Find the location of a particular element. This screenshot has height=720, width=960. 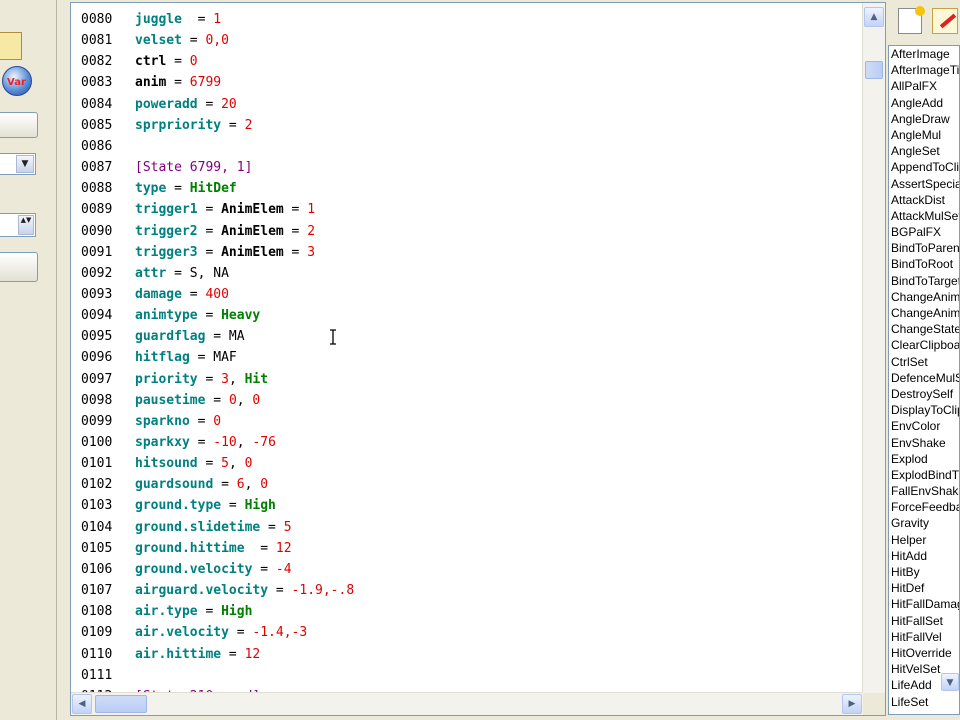

panel-spinner: ▲▼ is located at coordinates (18, 225).